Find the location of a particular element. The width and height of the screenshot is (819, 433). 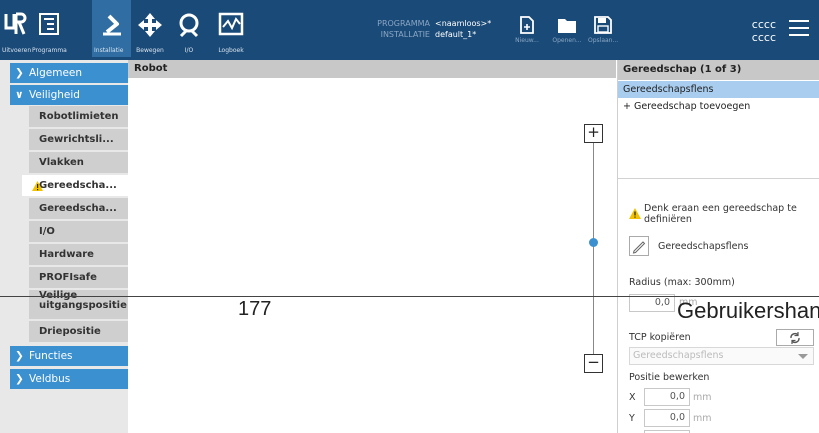

ur-logo-icon is located at coordinates (15, 23).